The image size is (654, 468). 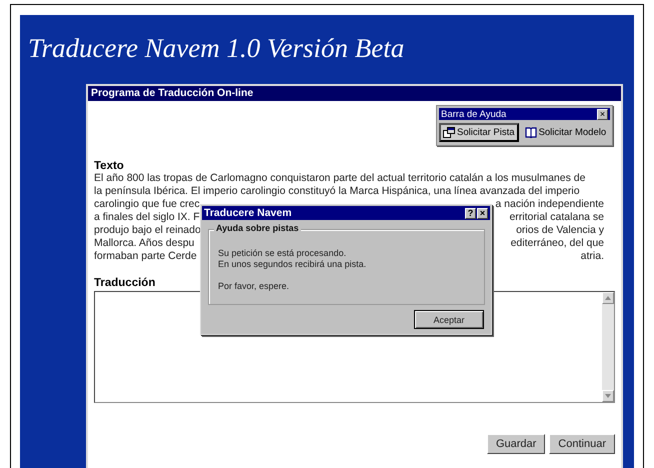 What do you see at coordinates (530, 132) in the screenshot?
I see `book-icon` at bounding box center [530, 132].